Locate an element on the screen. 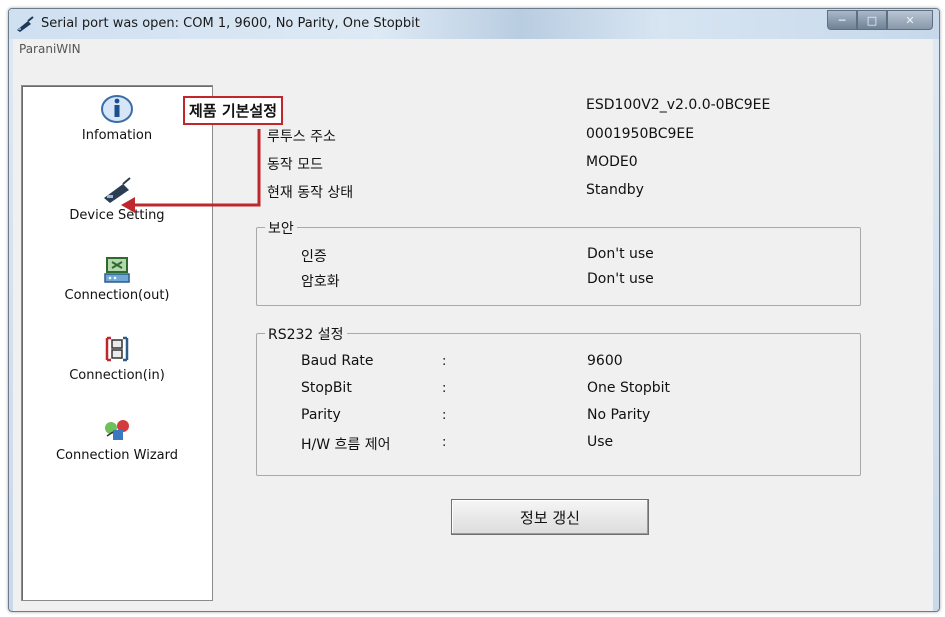 The height and width of the screenshot is (617, 945). minimize-icon: ─ is located at coordinates (842, 20).